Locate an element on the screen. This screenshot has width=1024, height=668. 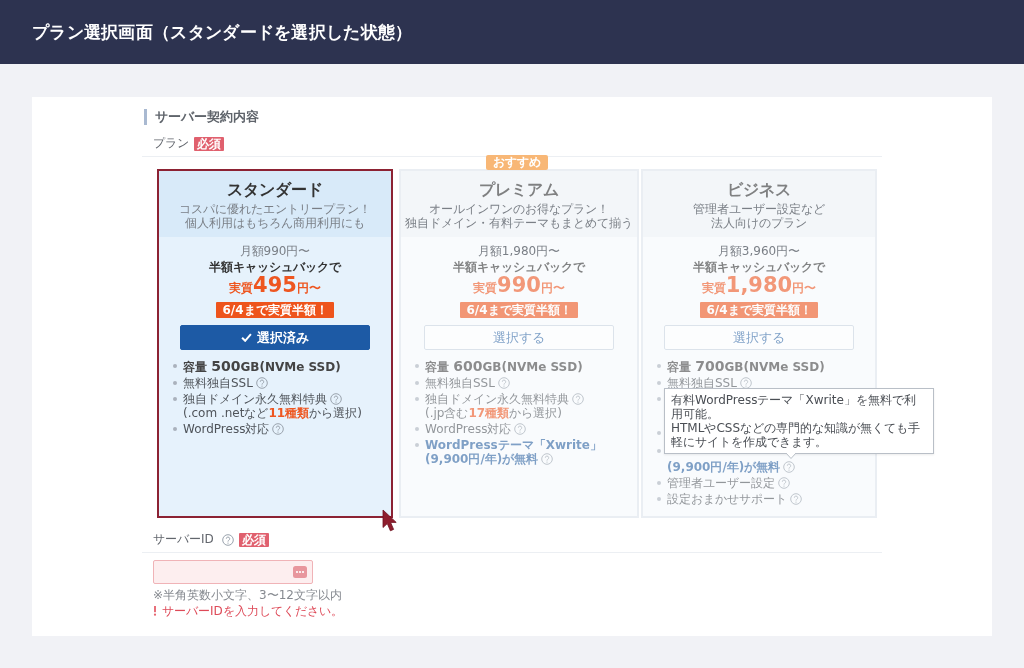
server-id-field is located at coordinates (233, 572).